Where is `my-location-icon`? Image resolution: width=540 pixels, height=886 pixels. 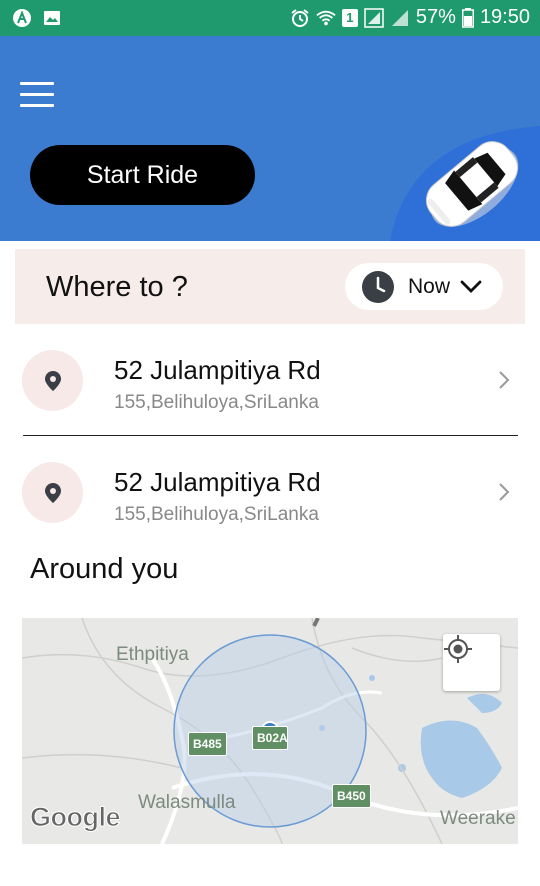 my-location-icon is located at coordinates (458, 649).